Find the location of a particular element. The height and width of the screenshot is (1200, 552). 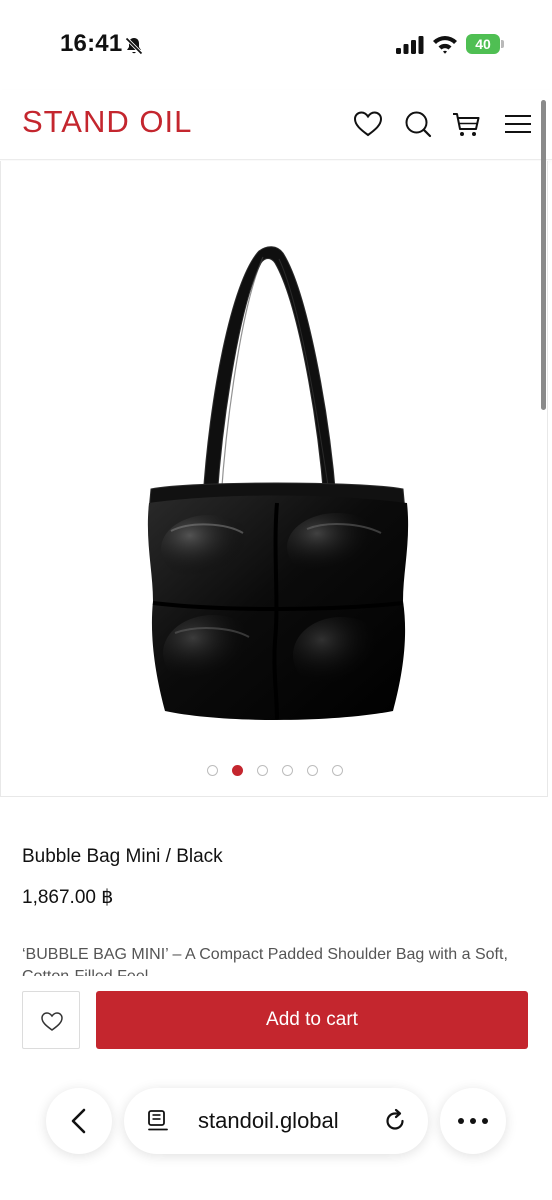

browser-more-button is located at coordinates (473, 1121).